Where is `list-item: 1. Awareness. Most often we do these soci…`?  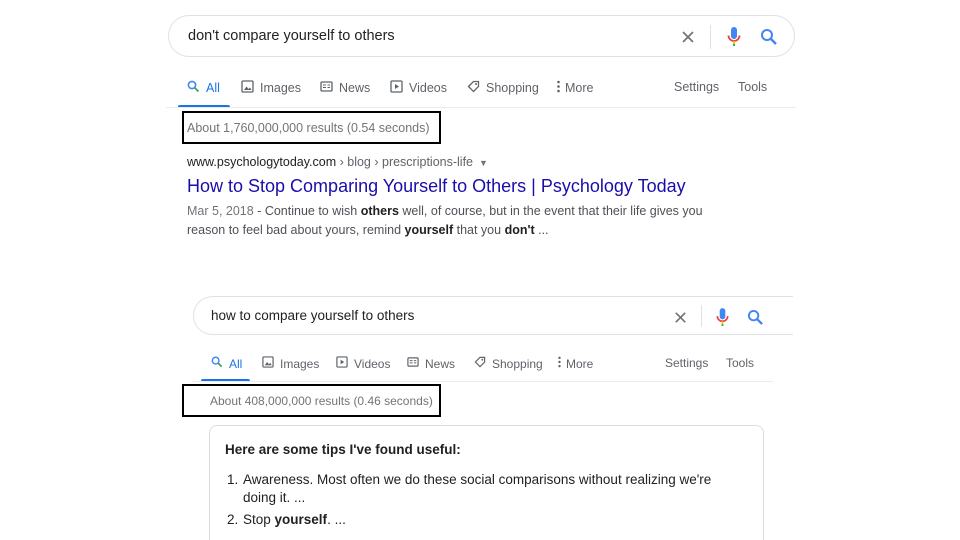
list-item: 1. Awareness. Most often we do these soci… is located at coordinates (477, 489).